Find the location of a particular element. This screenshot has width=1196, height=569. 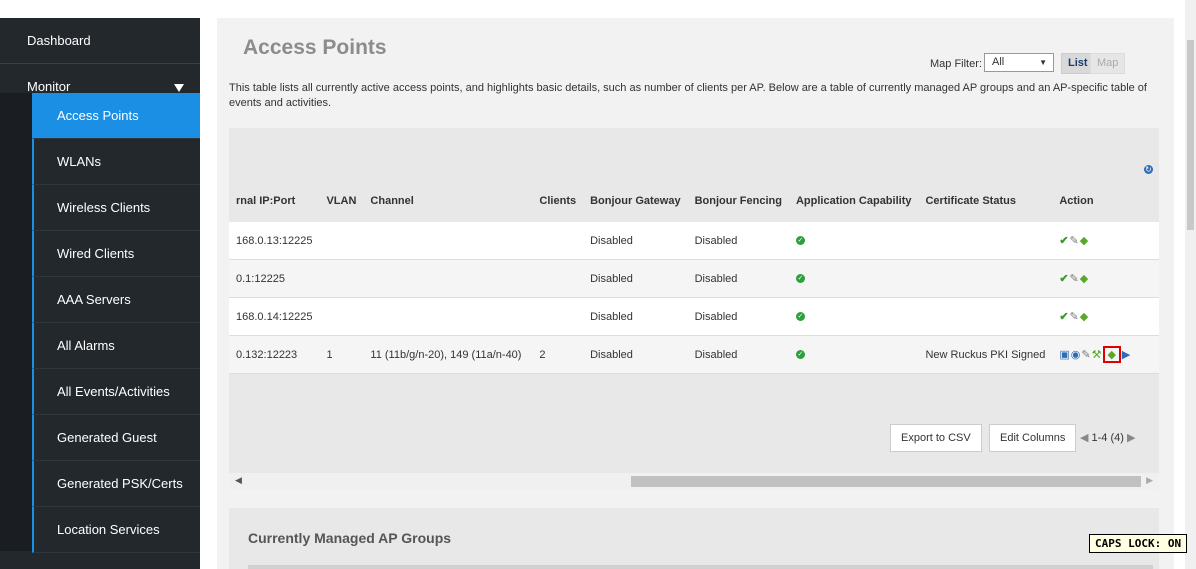

cell-channel: 11 (11b/g/n-20), 149 (11a/n-40) is located at coordinates (448, 354).